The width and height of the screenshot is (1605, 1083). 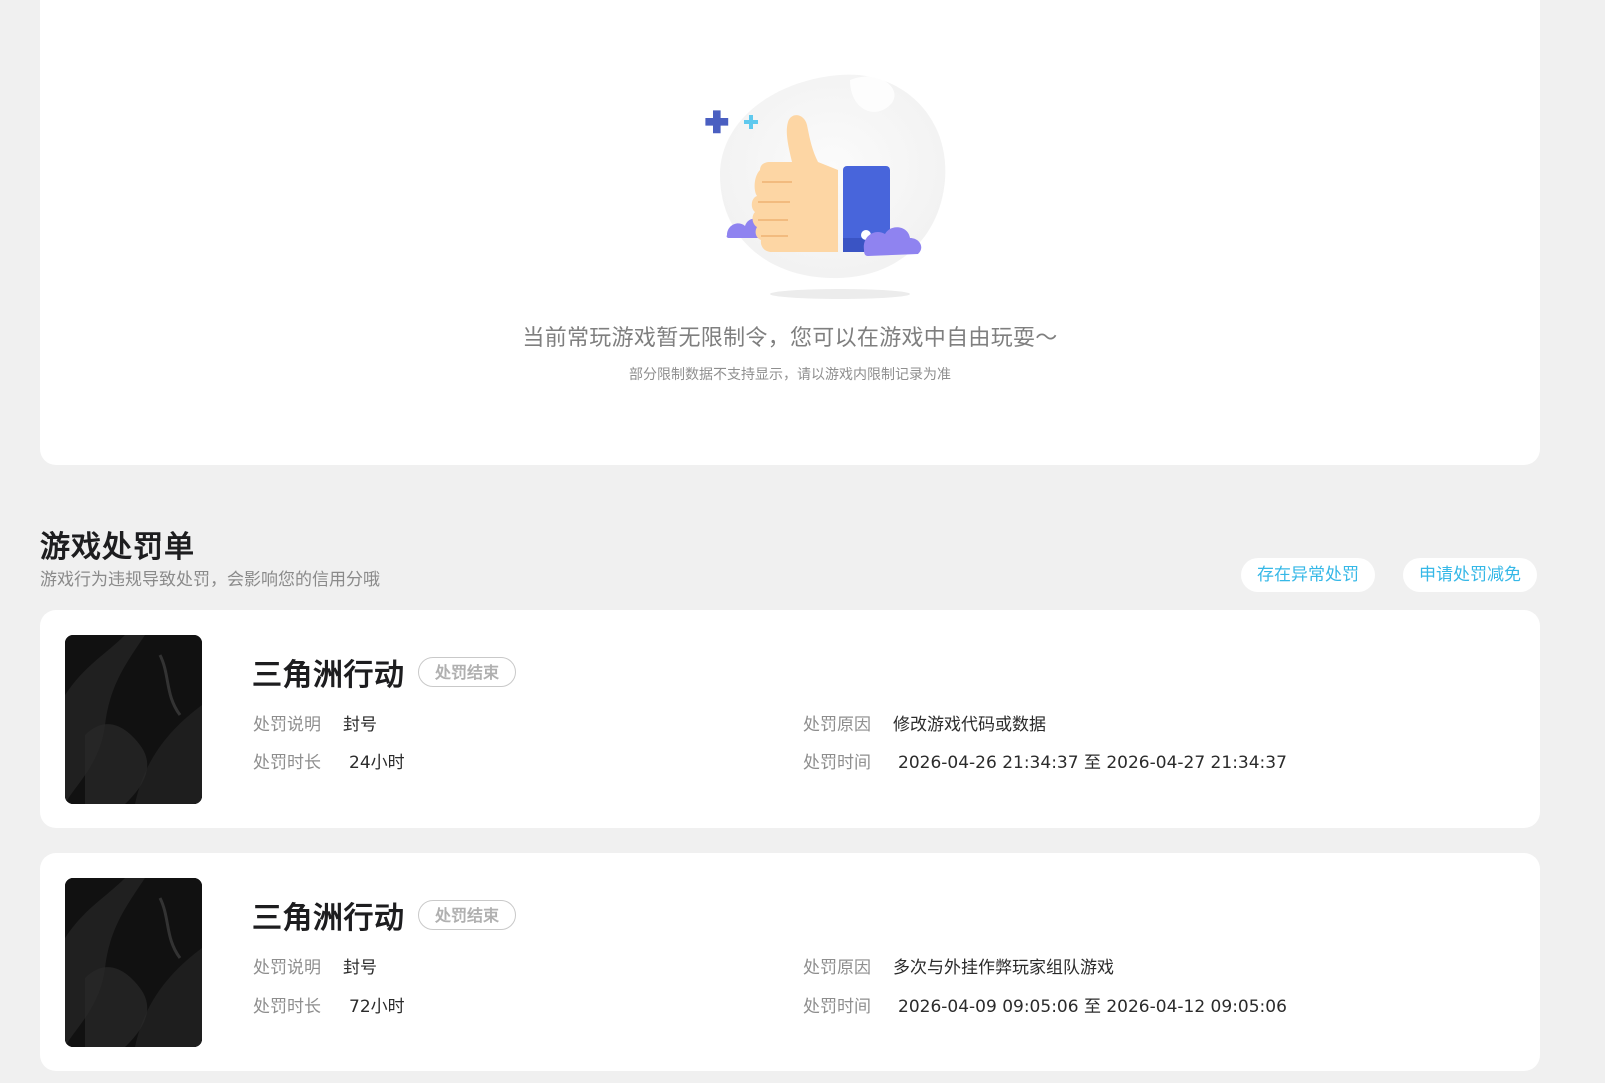 What do you see at coordinates (825, 186) in the screenshot?
I see `thumbs-up-illustration` at bounding box center [825, 186].